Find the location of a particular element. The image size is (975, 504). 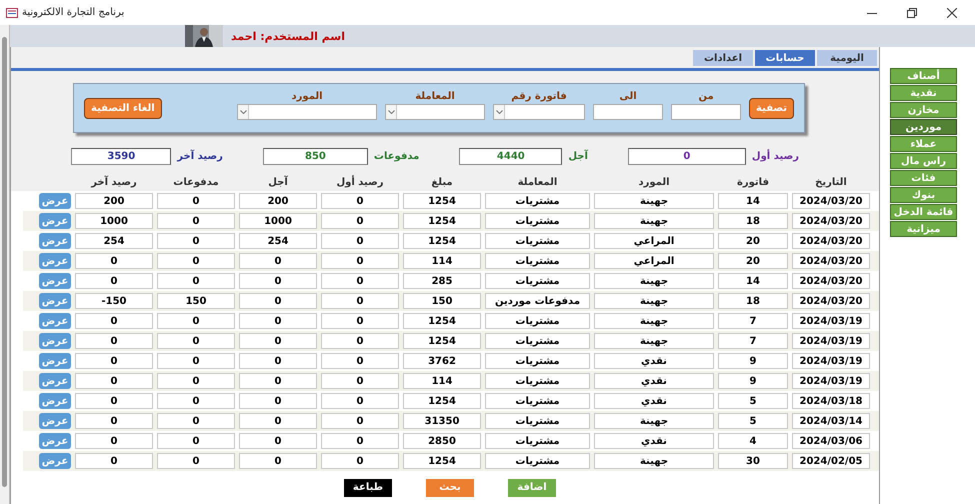

table-cell: نقدي is located at coordinates (654, 381).